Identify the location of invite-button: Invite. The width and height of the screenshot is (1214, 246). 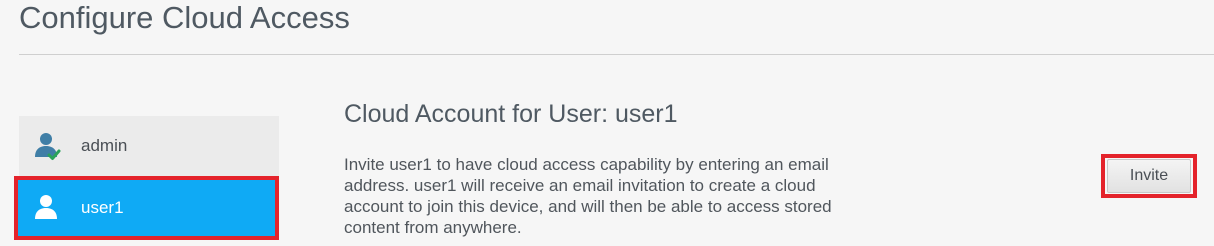
(1149, 176).